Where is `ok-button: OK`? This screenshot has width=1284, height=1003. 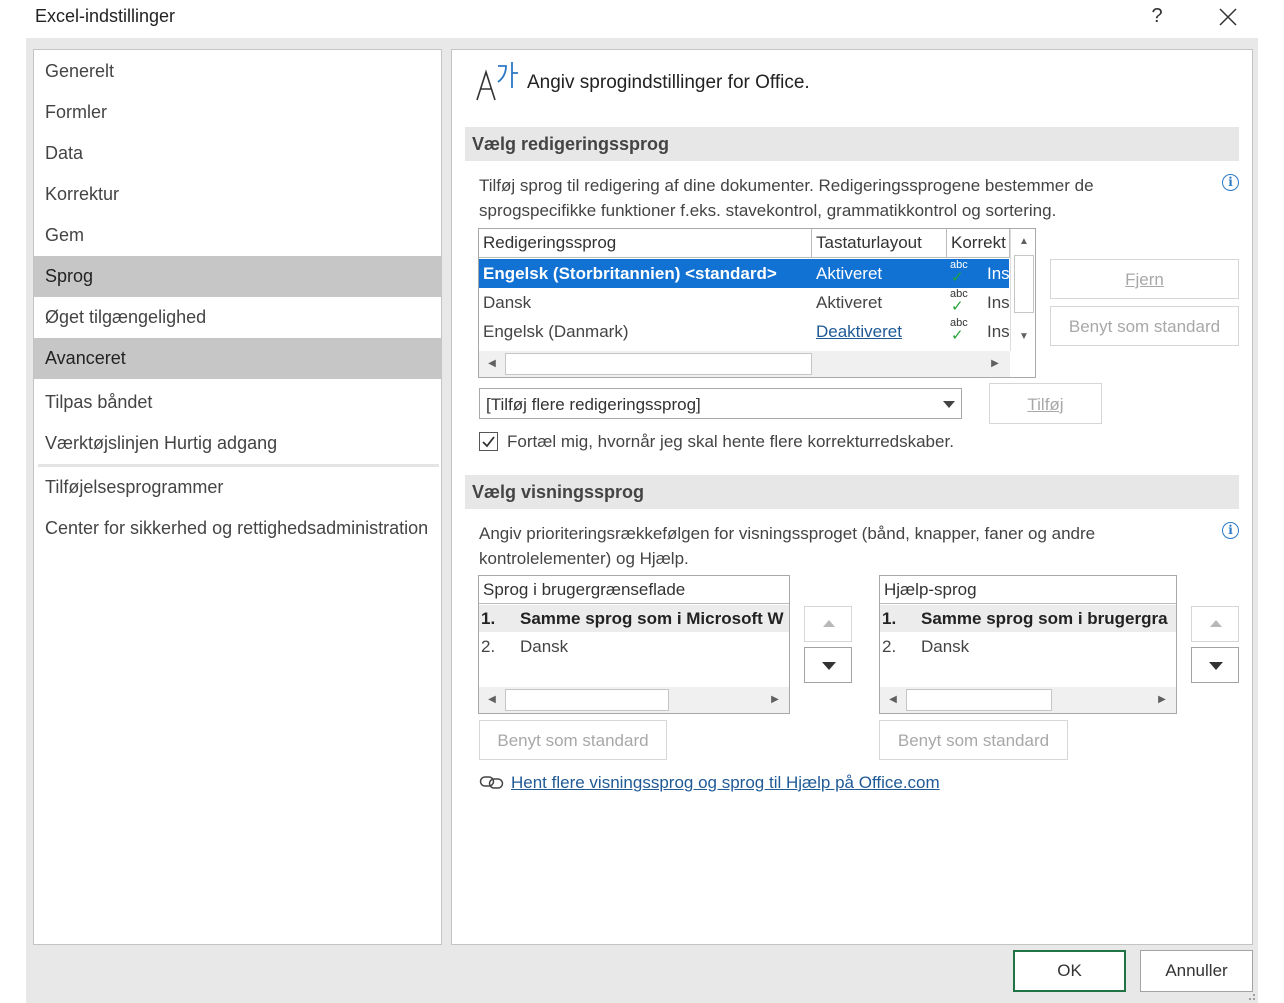
ok-button: OK is located at coordinates (1069, 971).